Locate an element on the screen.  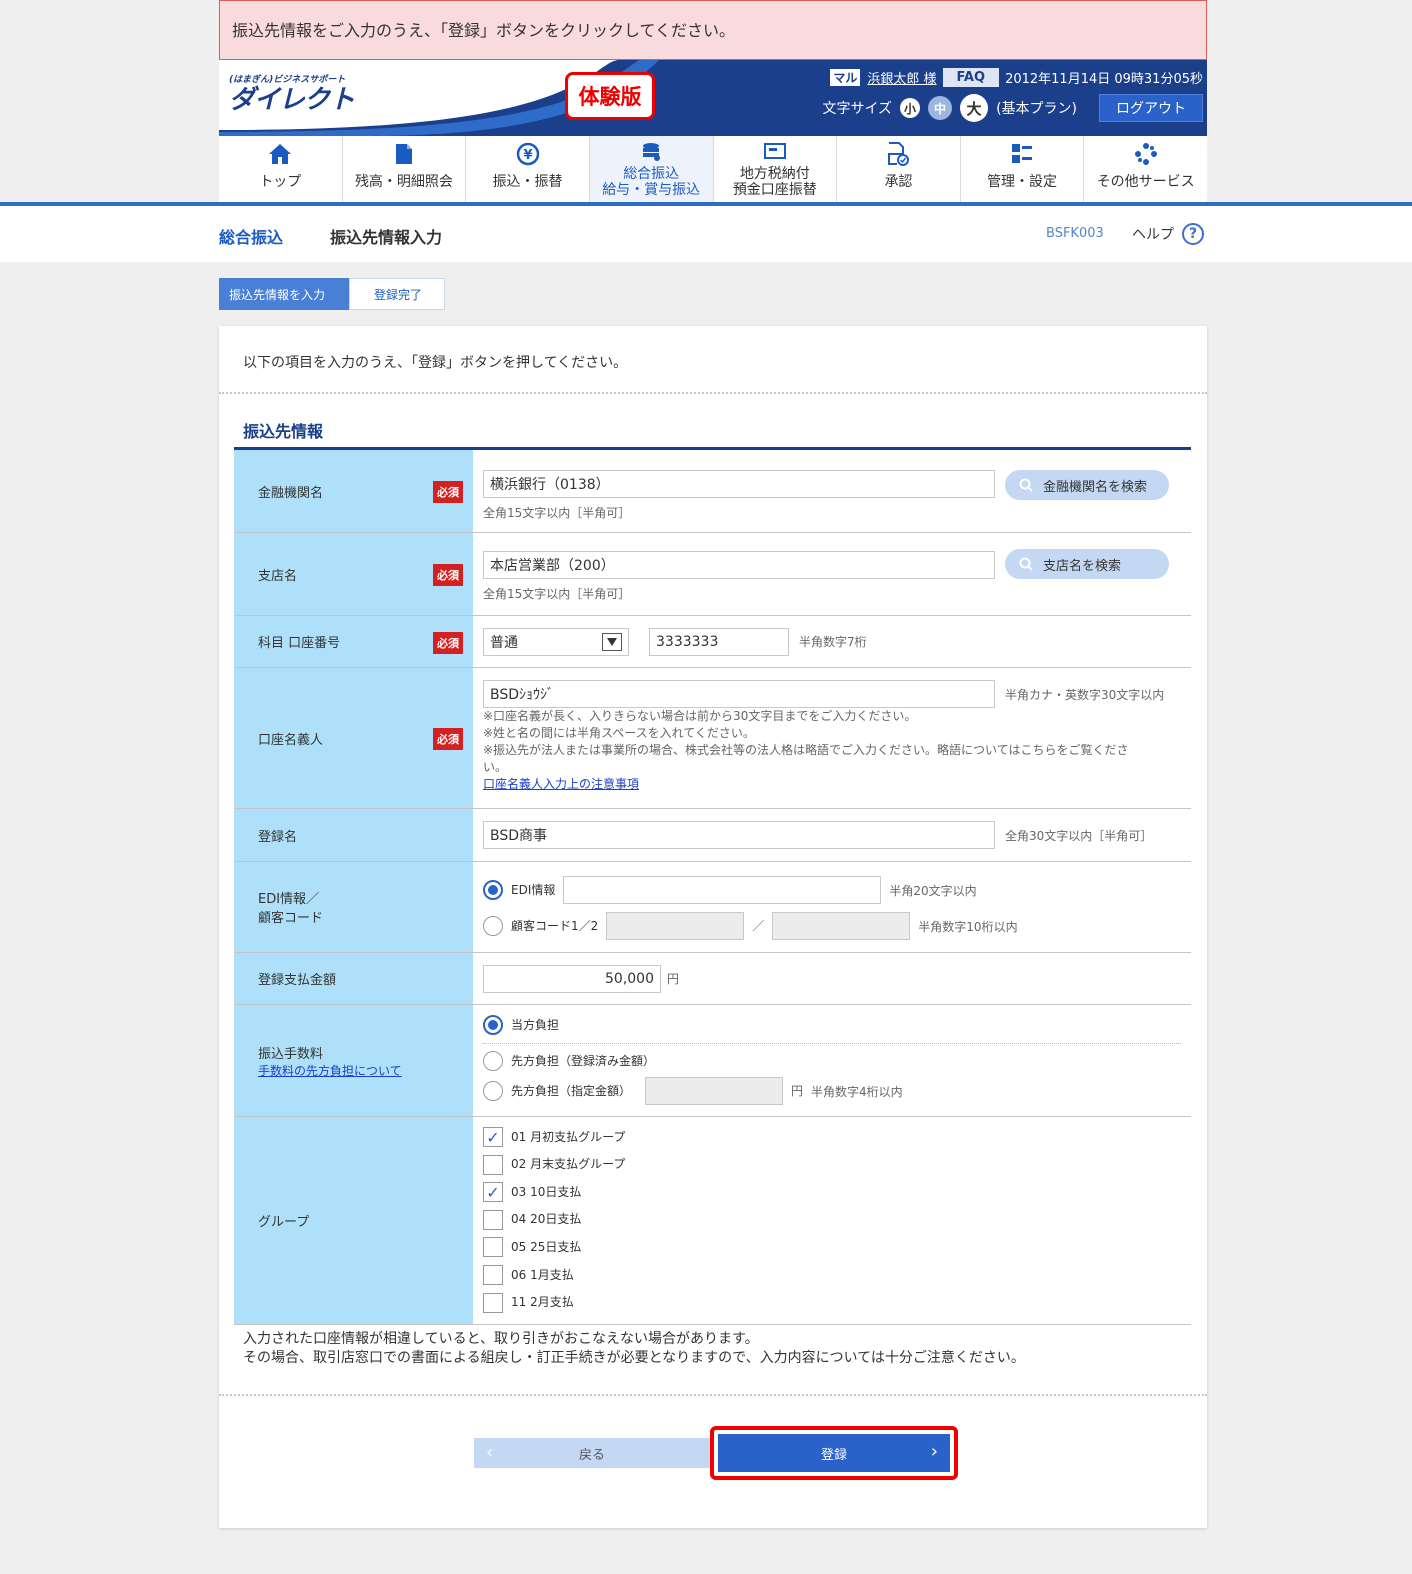
logo-subtitle: (はまぎん)ビジネスサポート is located at coordinates (287, 80).